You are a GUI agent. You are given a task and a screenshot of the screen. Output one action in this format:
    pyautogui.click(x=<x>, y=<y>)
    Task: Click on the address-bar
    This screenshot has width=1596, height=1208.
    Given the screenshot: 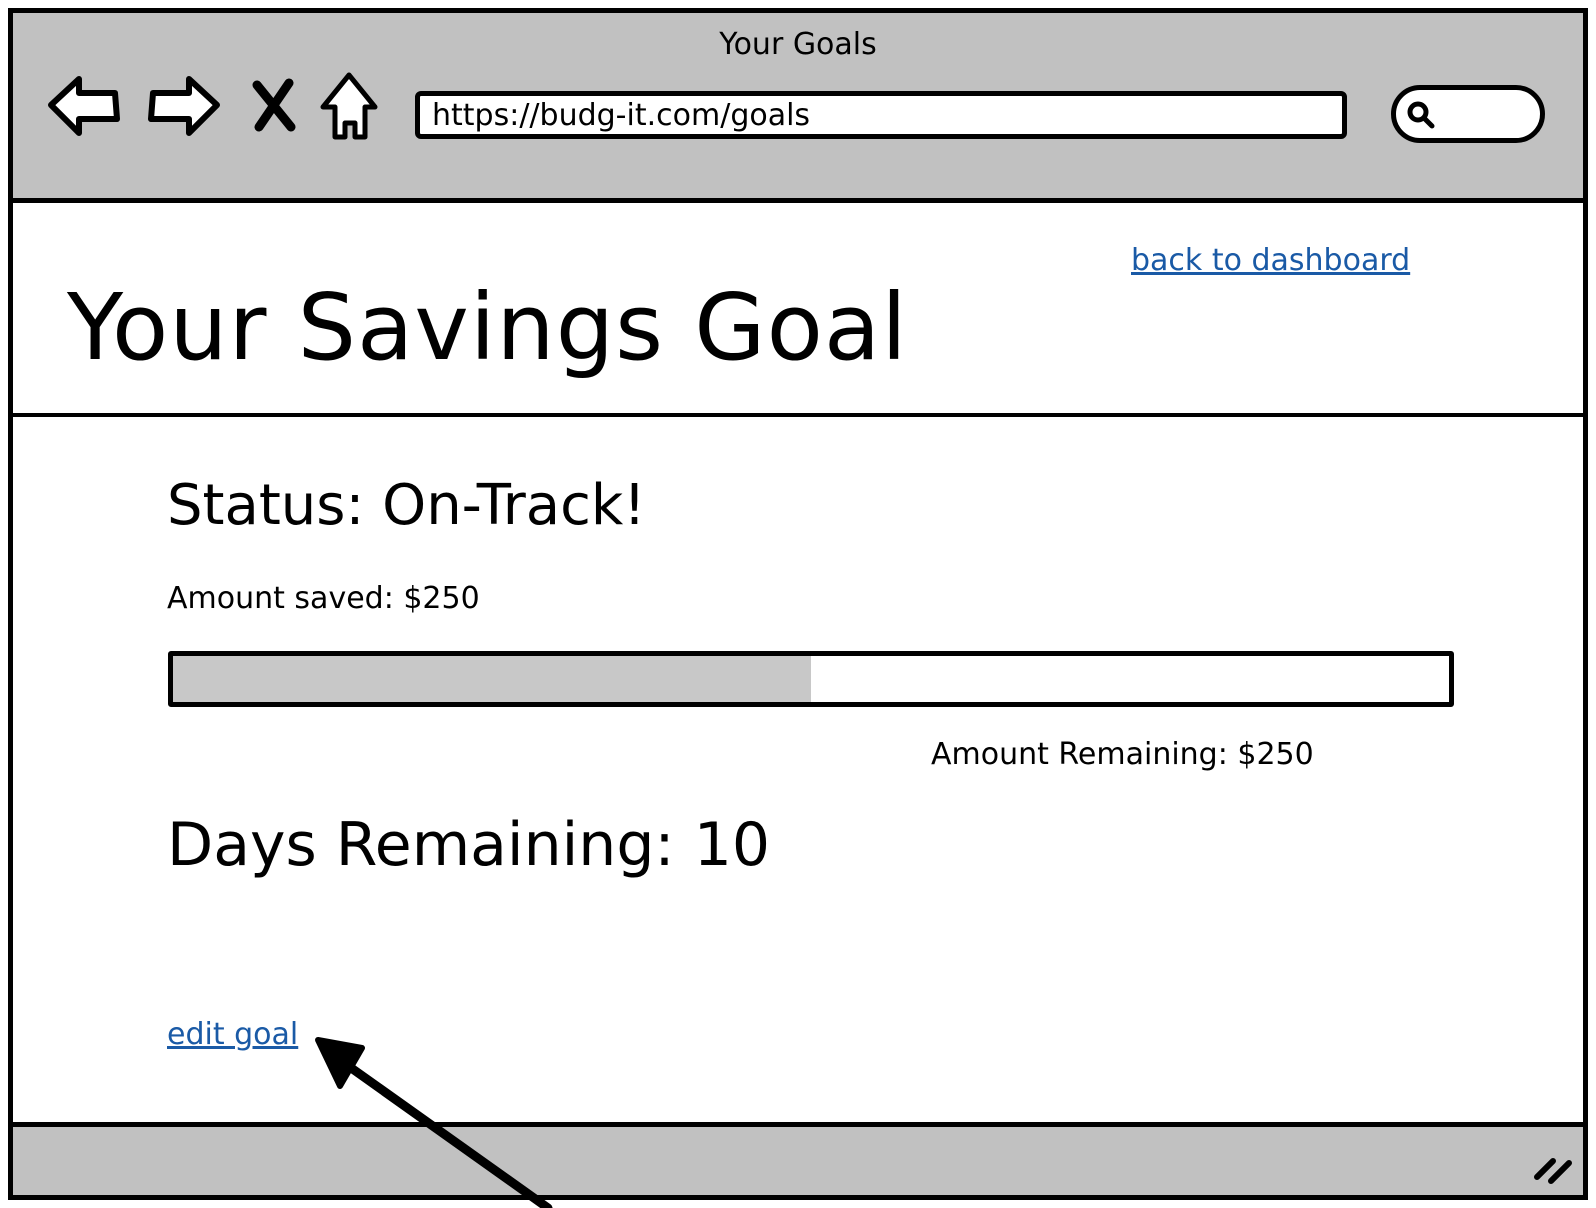 What is the action you would take?
    pyautogui.click(x=881, y=115)
    